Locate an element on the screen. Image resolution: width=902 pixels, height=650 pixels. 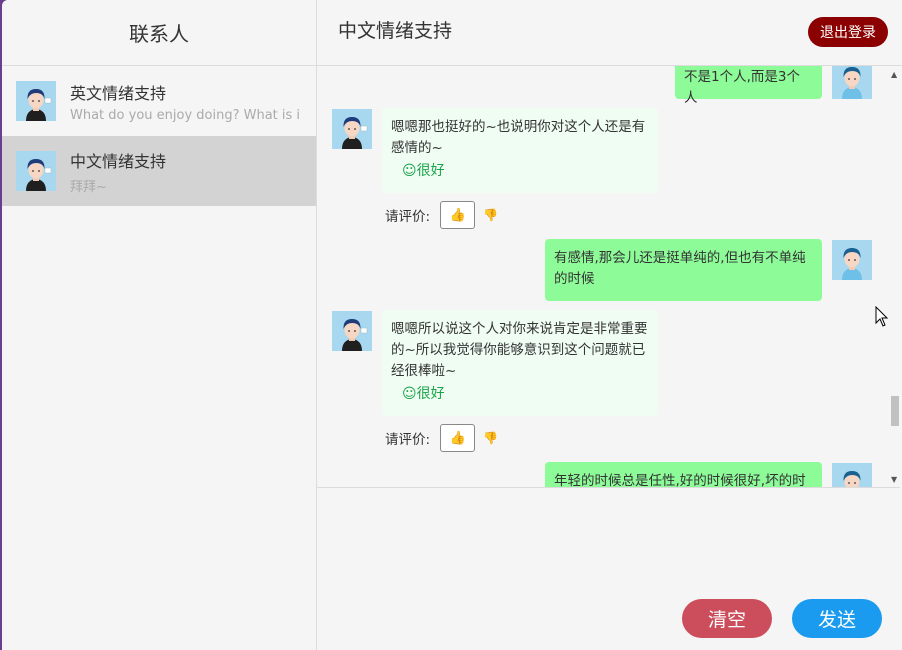
user-message: 年轻的时候总是任性,好的时候很好,坏的时候 is located at coordinates (683, 475).